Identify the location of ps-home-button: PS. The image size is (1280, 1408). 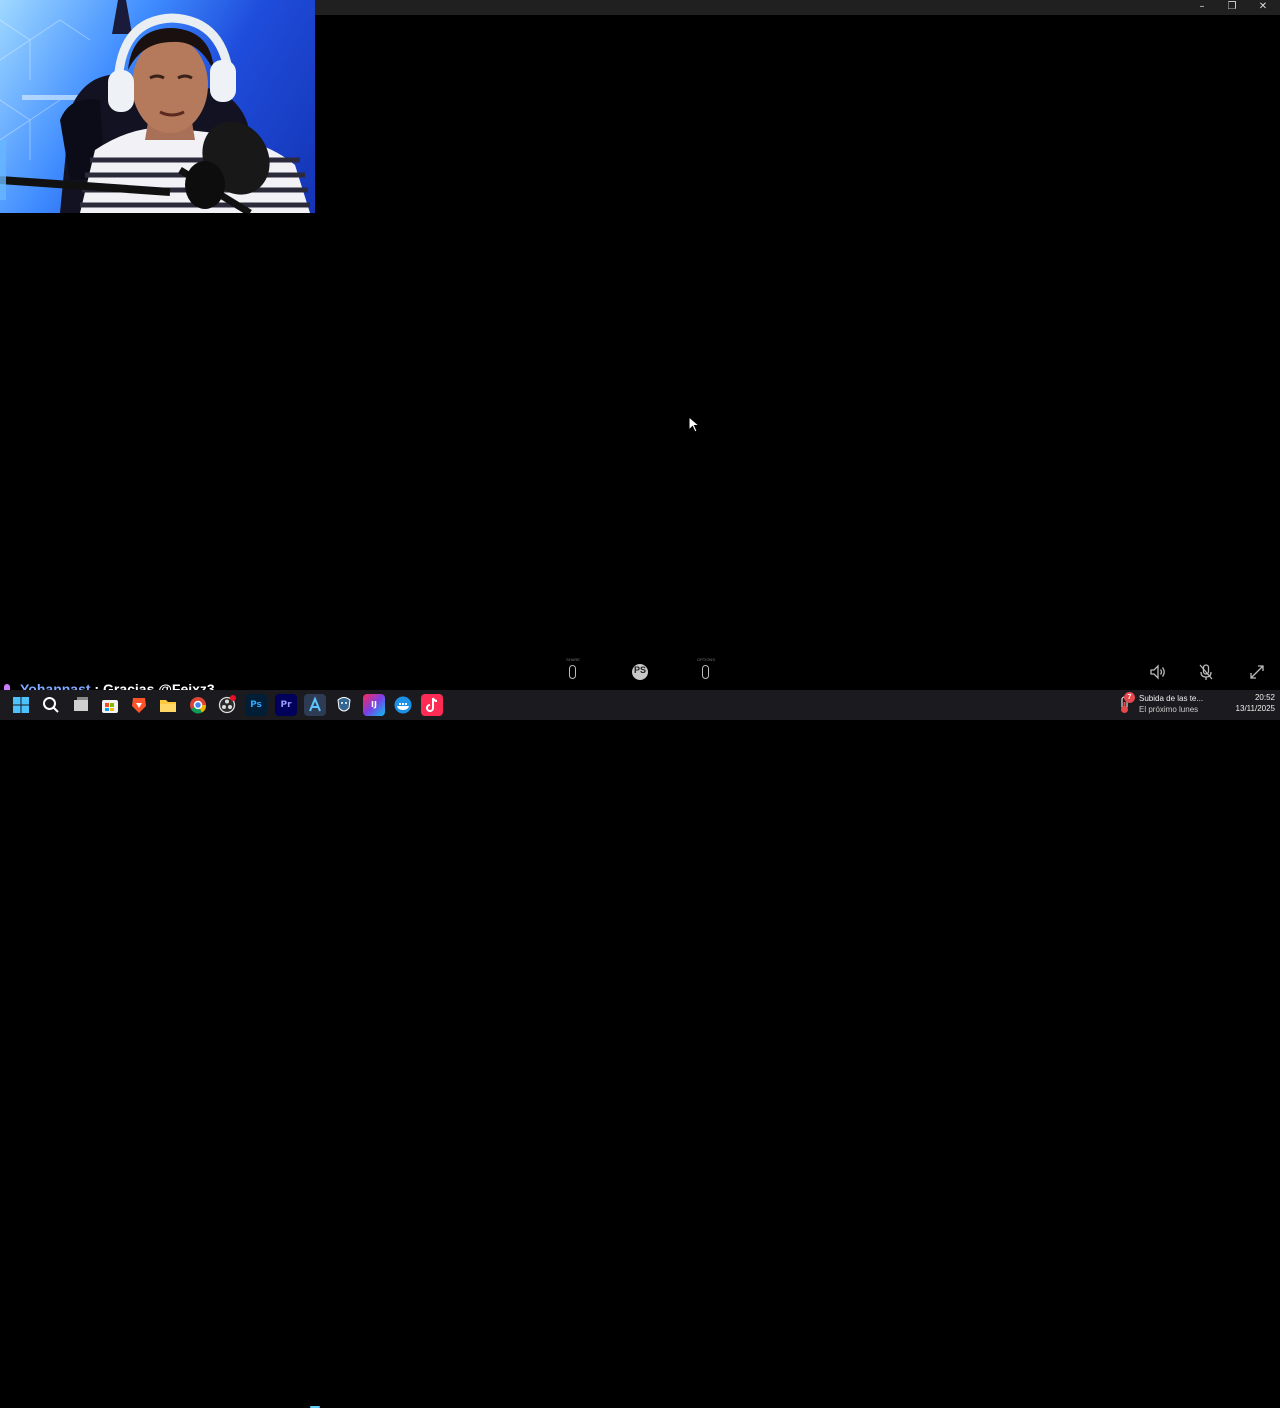
(640, 672).